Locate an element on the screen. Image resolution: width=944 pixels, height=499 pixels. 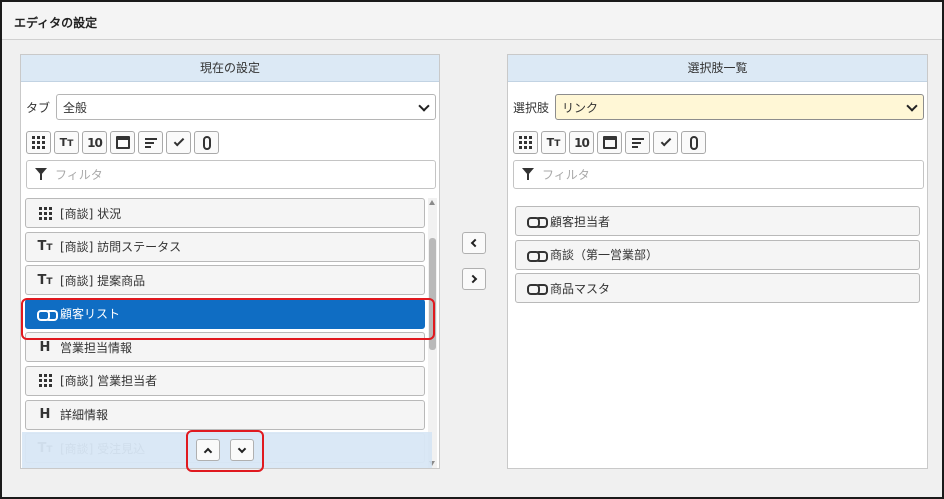
move-left-button is located at coordinates (474, 243).